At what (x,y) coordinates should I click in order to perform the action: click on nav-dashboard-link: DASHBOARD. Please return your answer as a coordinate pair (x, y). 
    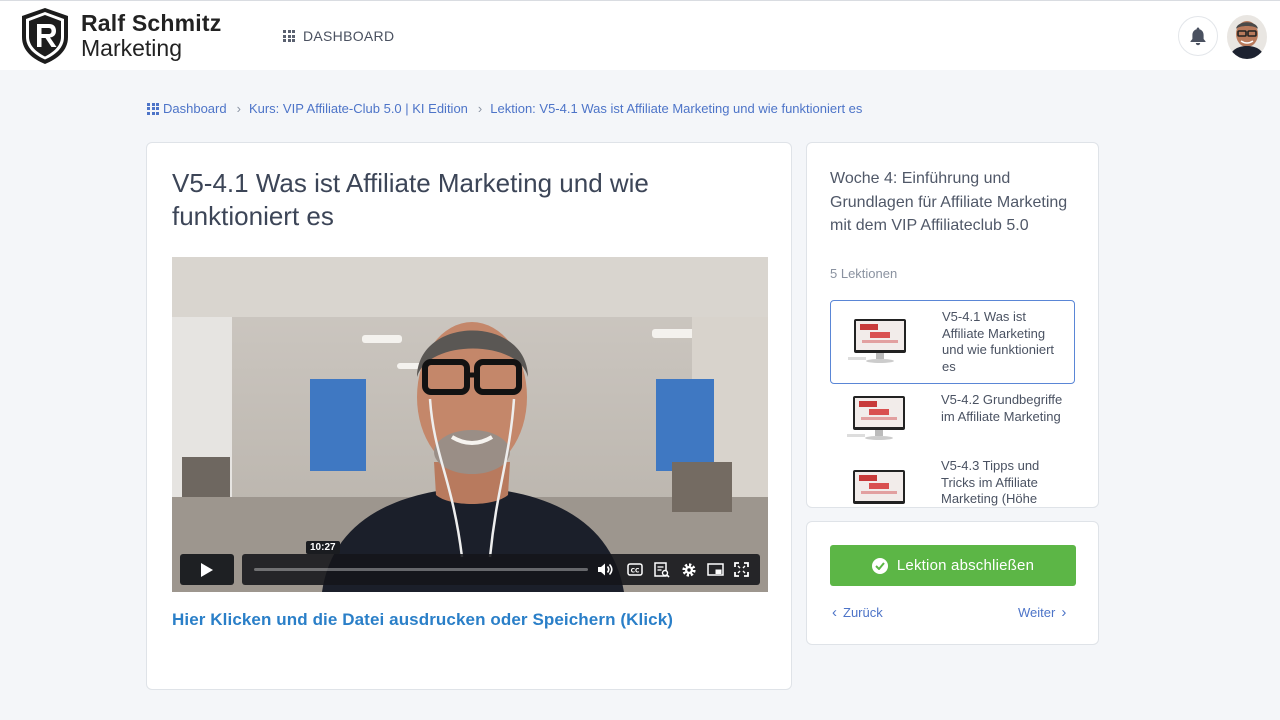
    Looking at the image, I should click on (338, 36).